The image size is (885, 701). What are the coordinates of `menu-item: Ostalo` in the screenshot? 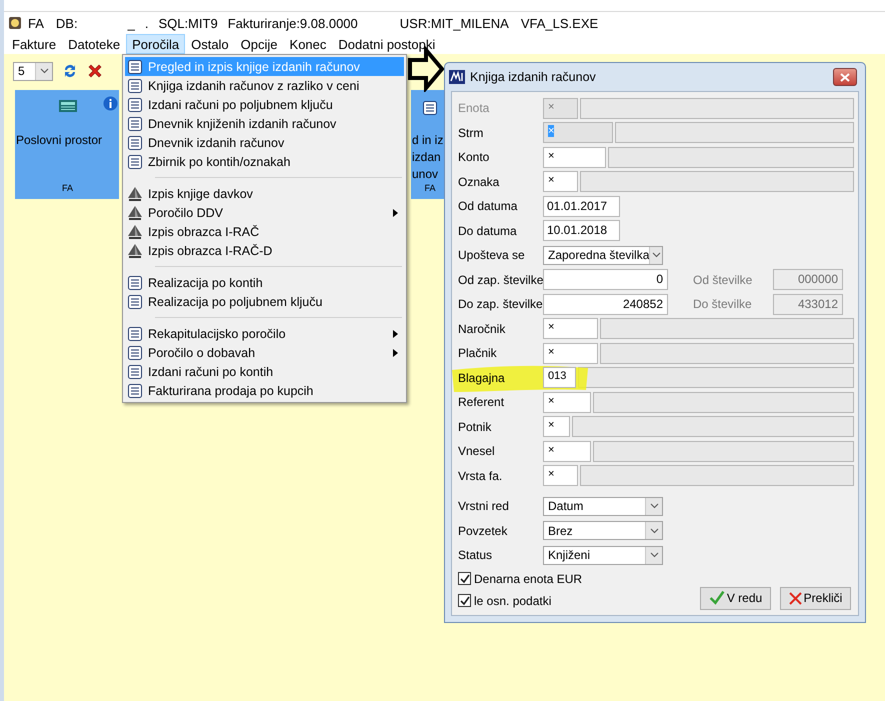 It's located at (210, 44).